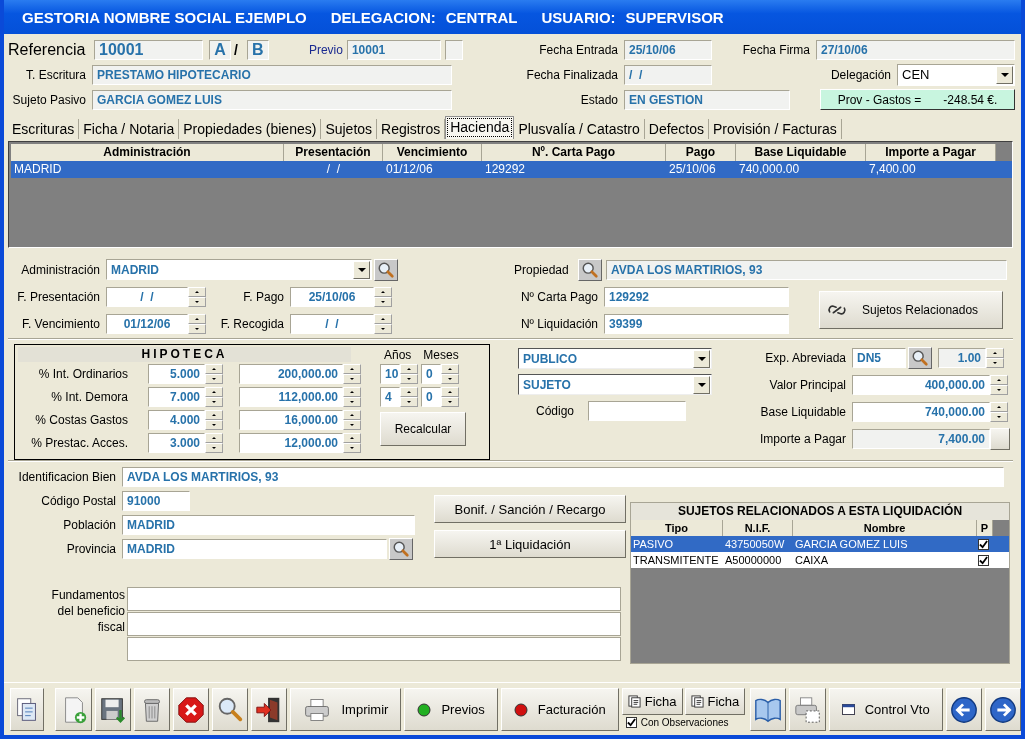 This screenshot has width=1025, height=739. I want to click on new-document-button, so click(73, 709).